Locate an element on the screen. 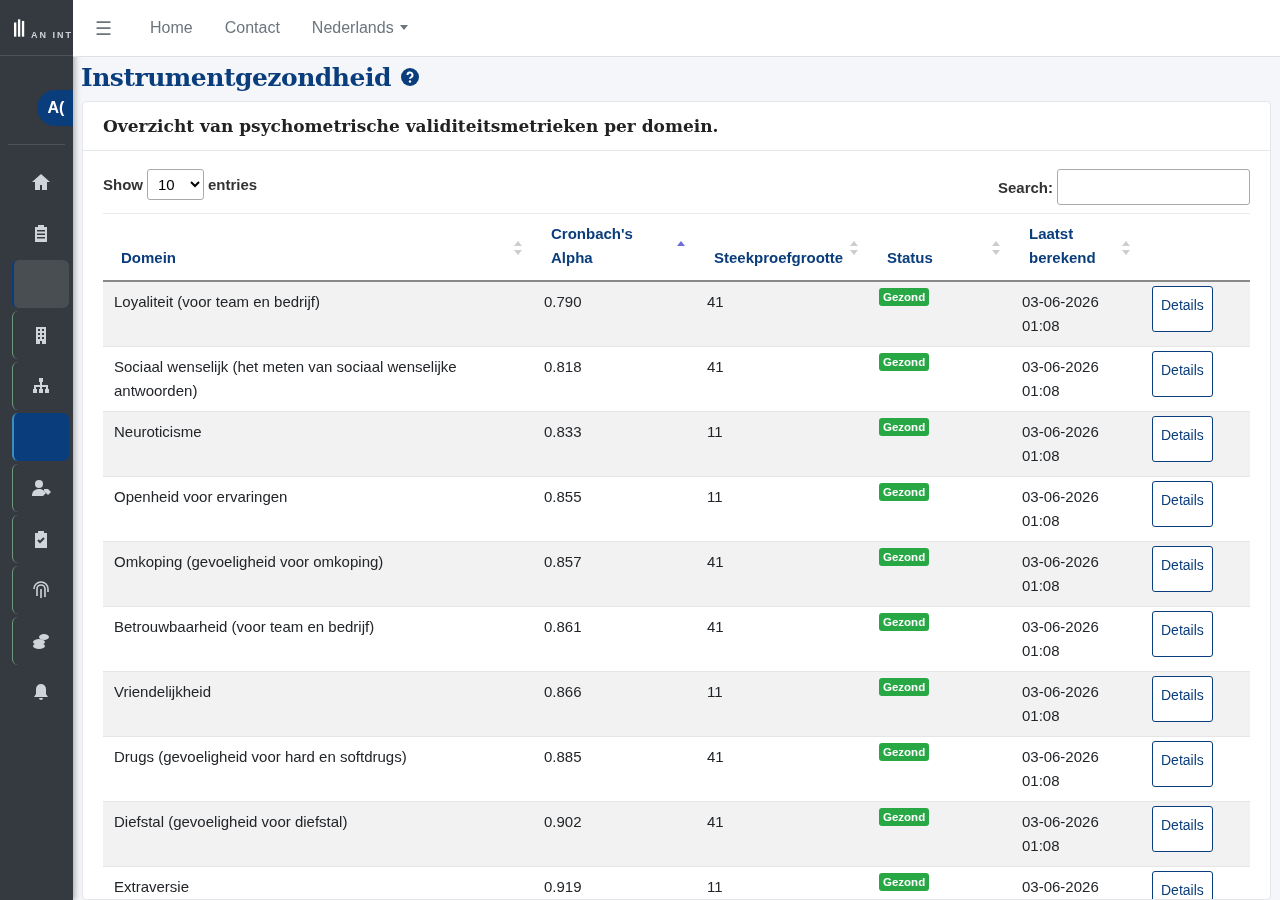 The image size is (1280, 900). table-cell: Openheid voor ervaringen is located at coordinates (201, 496).